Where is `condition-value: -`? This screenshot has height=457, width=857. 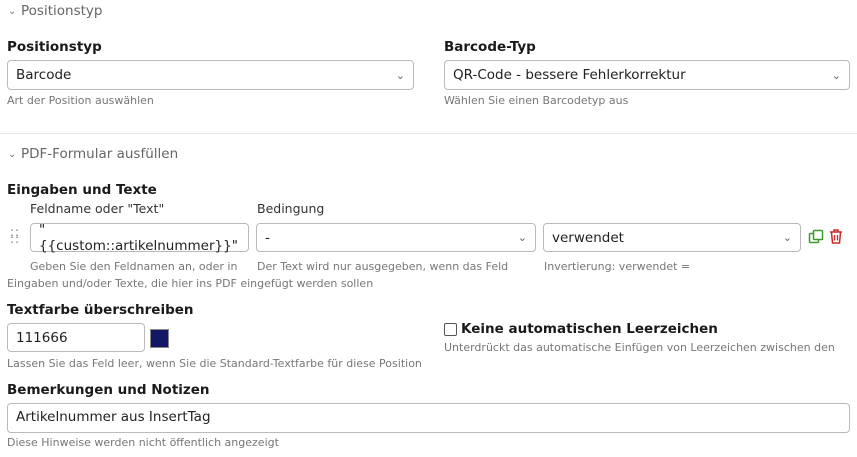 condition-value: - is located at coordinates (267, 237).